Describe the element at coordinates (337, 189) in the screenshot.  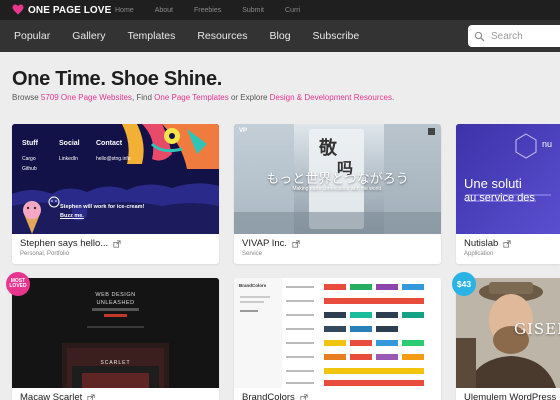
I see `vivap-tagline: Making more connections with the world.` at that location.